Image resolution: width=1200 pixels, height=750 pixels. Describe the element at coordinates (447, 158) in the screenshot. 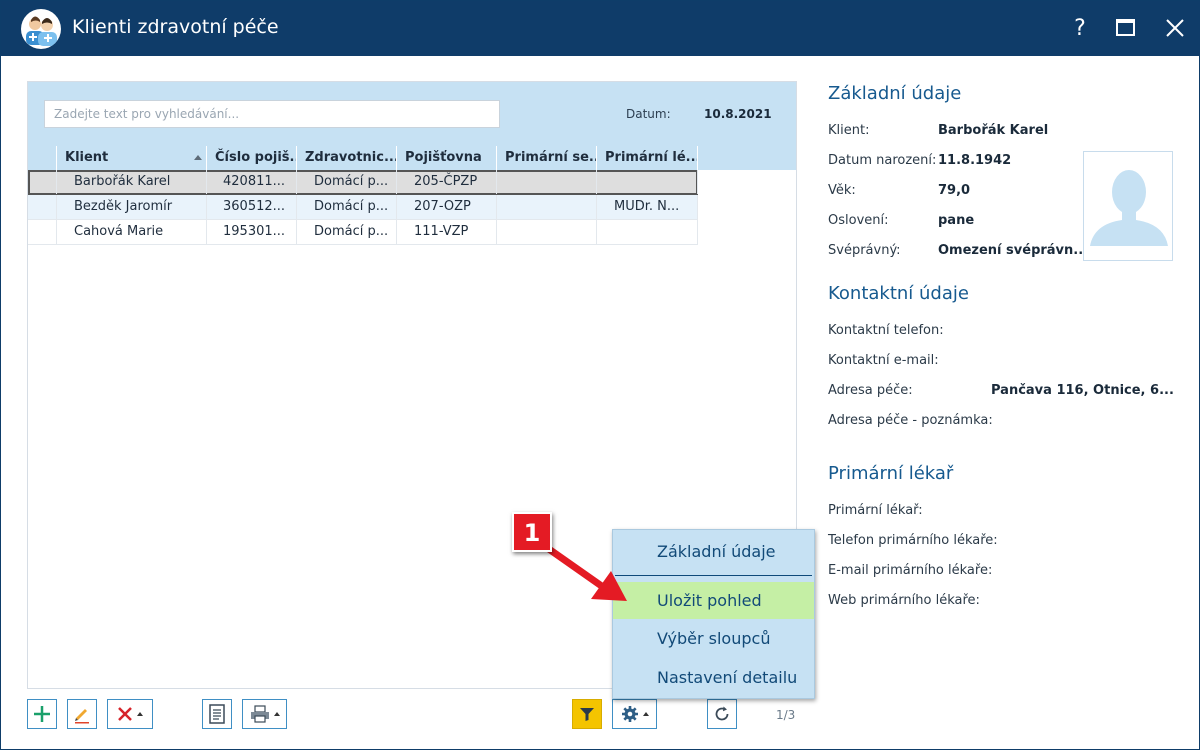

I see `column-header-insurer: Pojišťovna` at that location.